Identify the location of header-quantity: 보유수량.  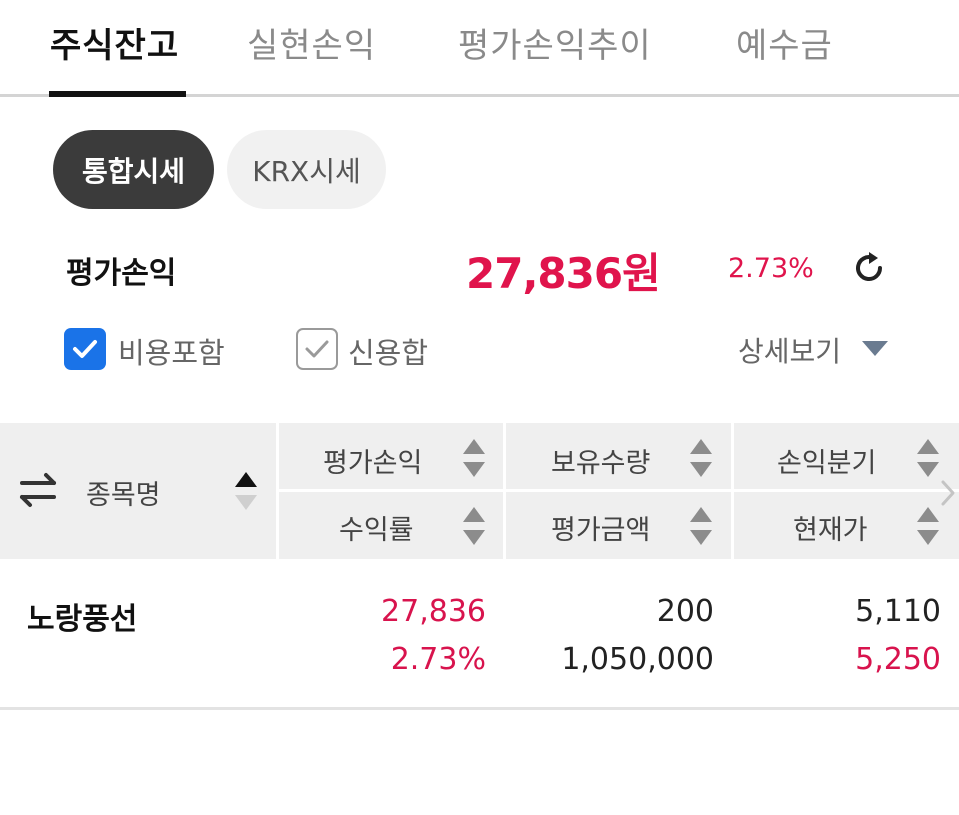
(600, 460).